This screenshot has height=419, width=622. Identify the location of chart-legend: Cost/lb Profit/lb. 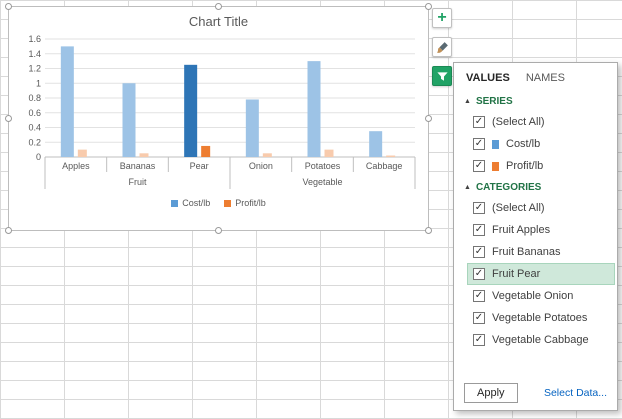
(218, 203).